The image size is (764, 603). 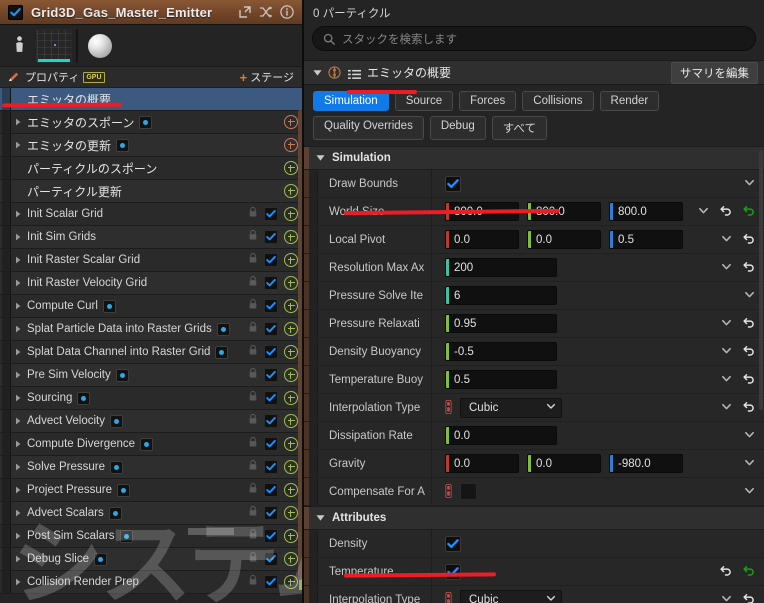 What do you see at coordinates (267, 77) in the screenshot?
I see `add-stage-button: + ステージ` at bounding box center [267, 77].